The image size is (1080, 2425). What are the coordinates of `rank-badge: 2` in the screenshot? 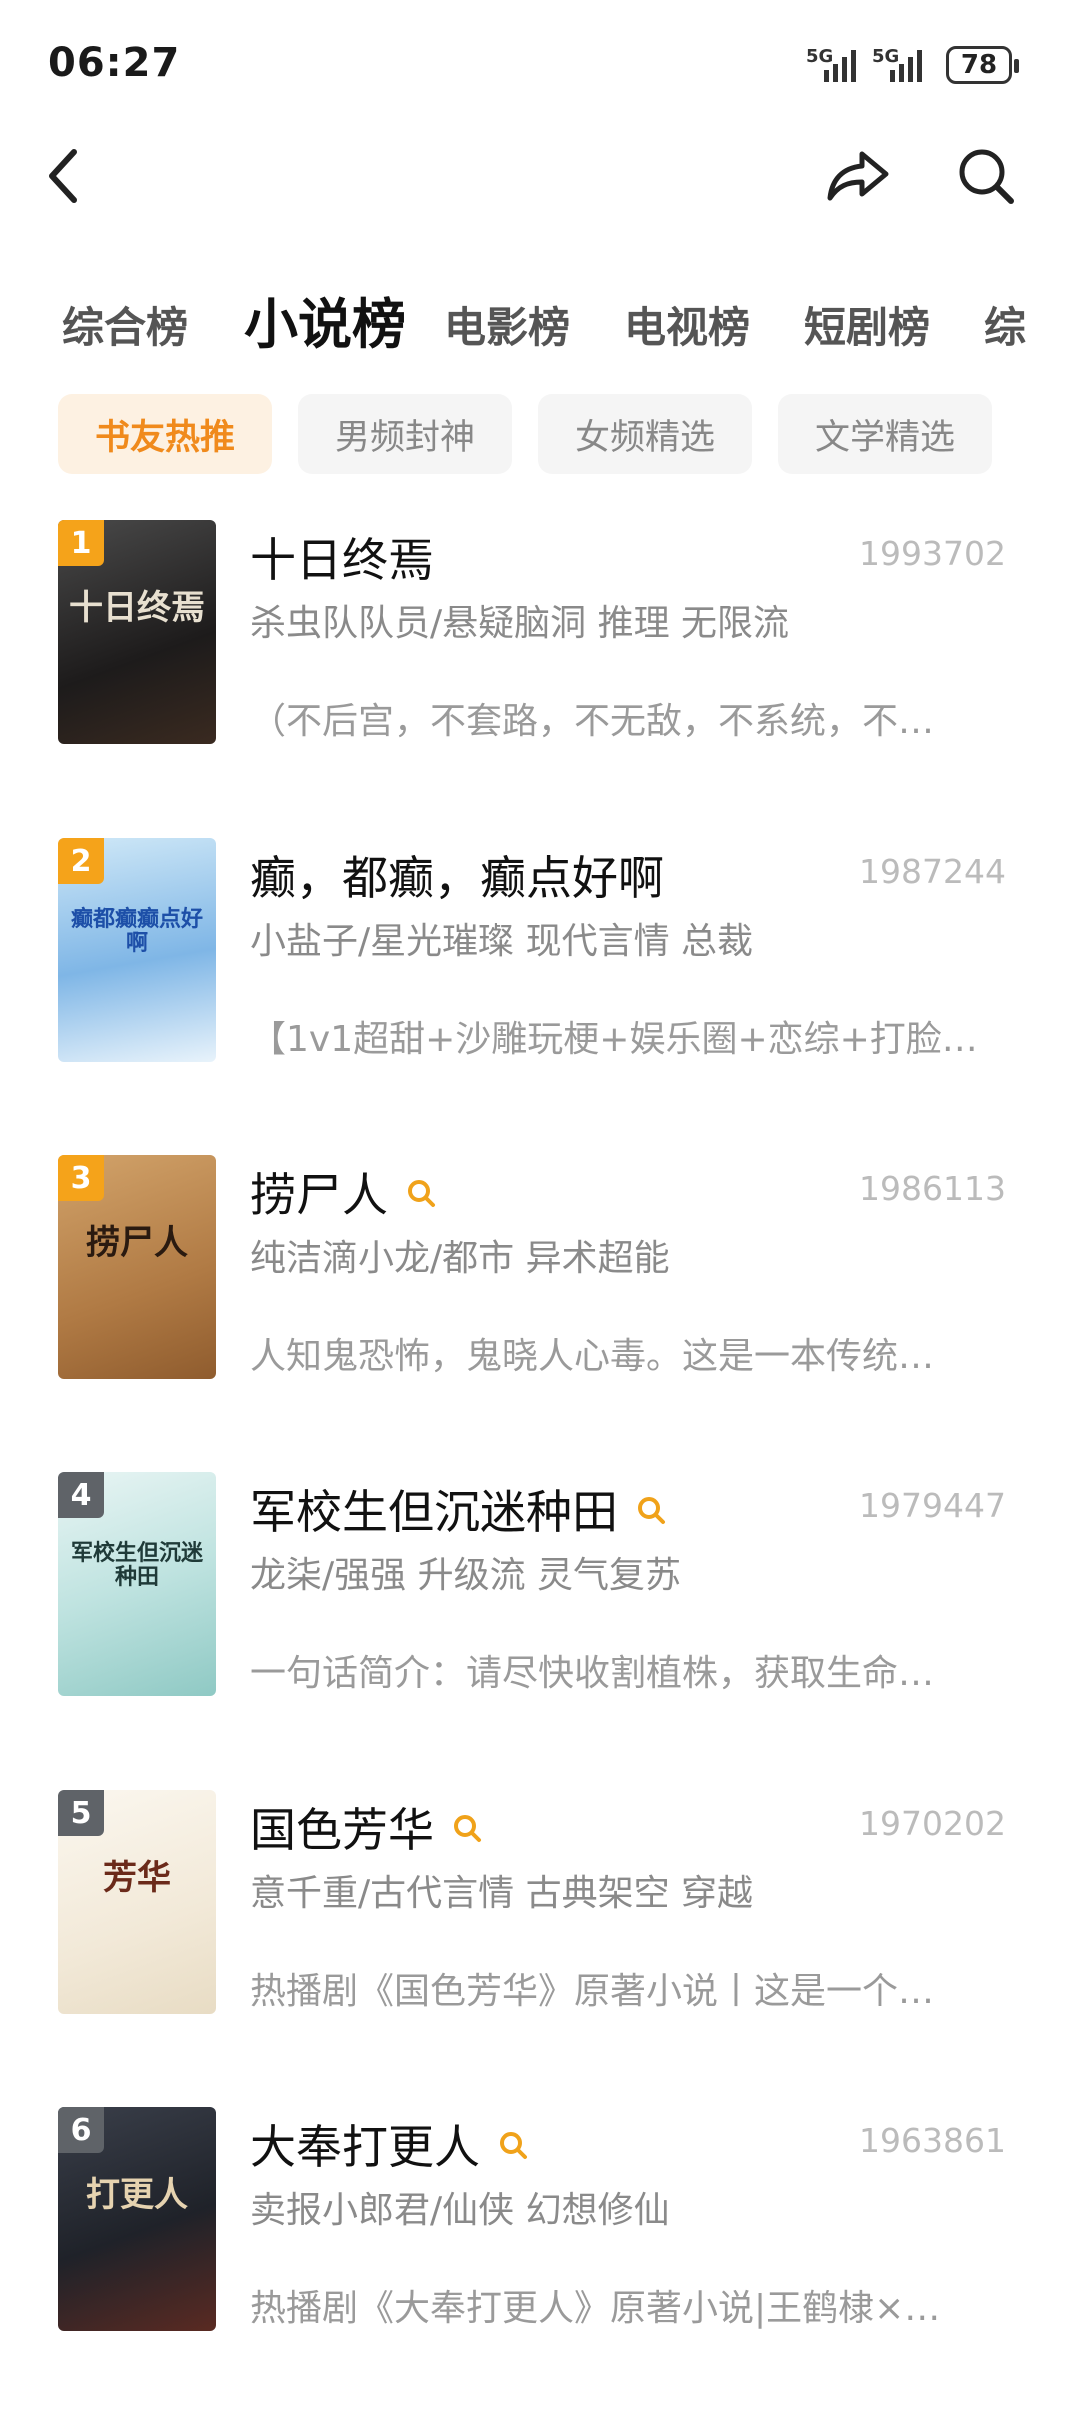 It's located at (81, 861).